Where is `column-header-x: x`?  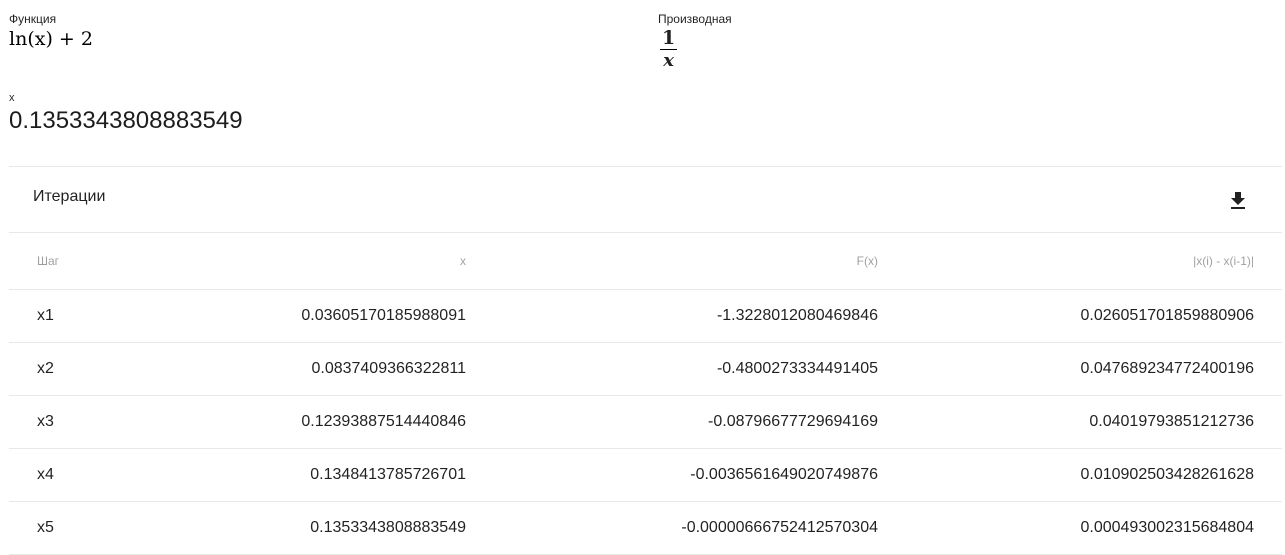
column-header-x: x is located at coordinates (321, 261).